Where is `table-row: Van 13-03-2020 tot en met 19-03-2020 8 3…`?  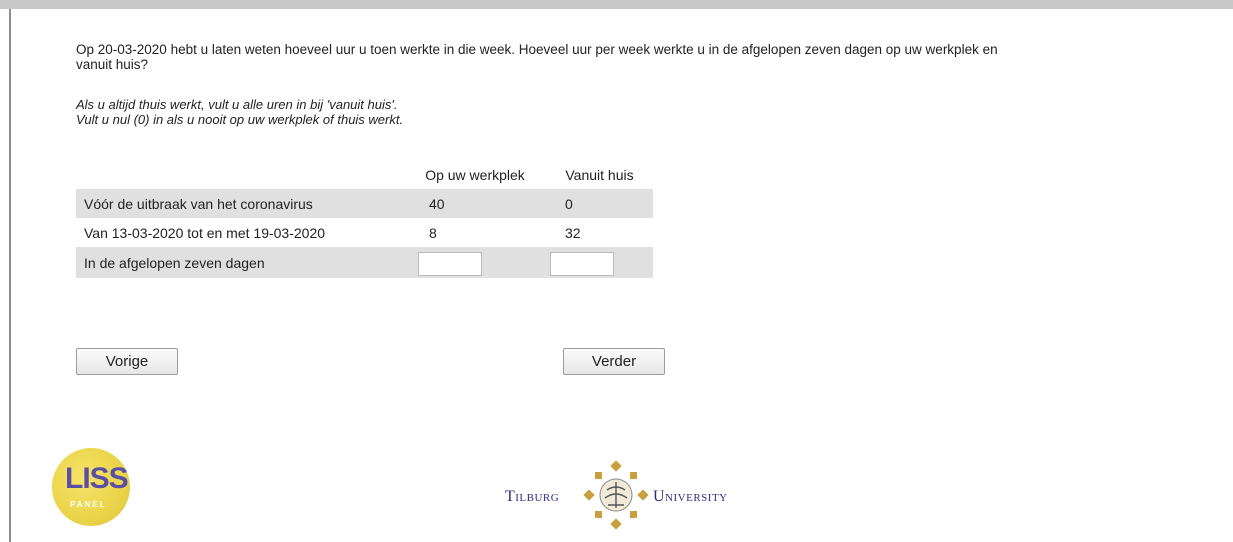
table-row: Van 13-03-2020 tot en met 19-03-2020 8 3… is located at coordinates (364, 232).